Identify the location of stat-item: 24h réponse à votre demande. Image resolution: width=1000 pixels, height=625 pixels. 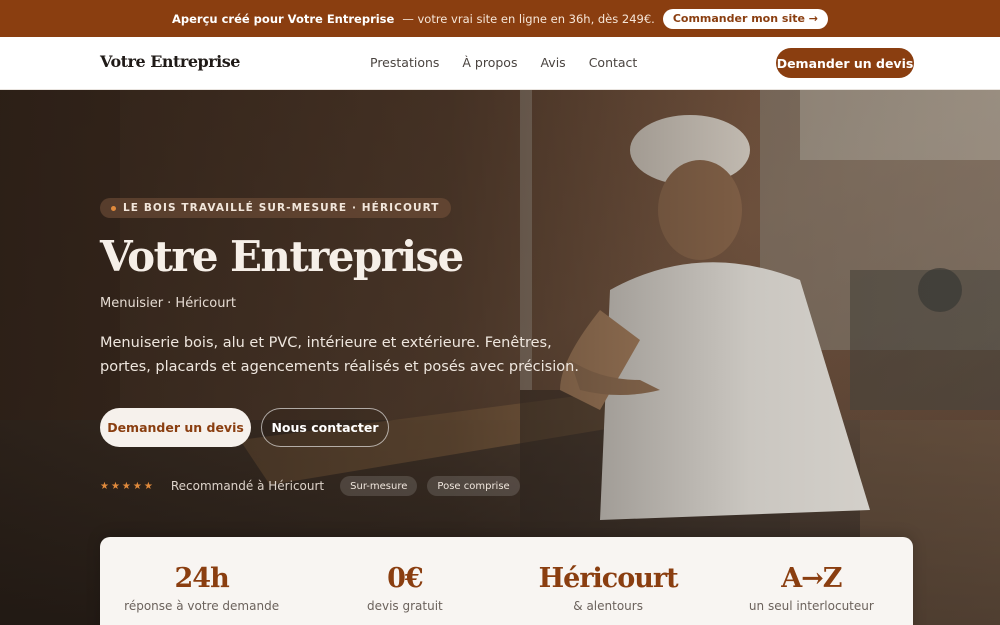
(201, 581).